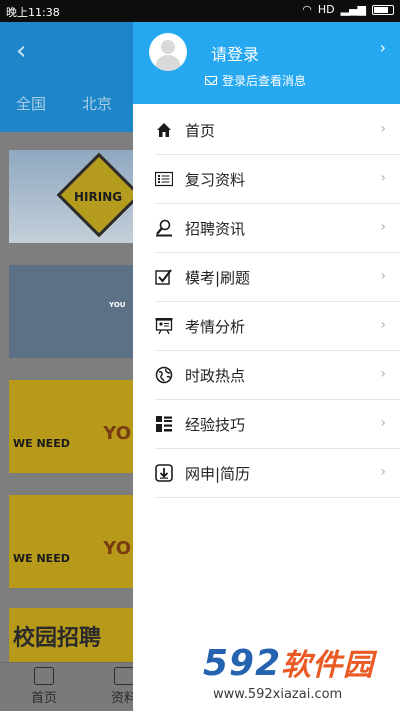  Describe the element at coordinates (277, 326) in the screenshot. I see `menu-item-exam-analysis: 考情分析 ›` at that location.